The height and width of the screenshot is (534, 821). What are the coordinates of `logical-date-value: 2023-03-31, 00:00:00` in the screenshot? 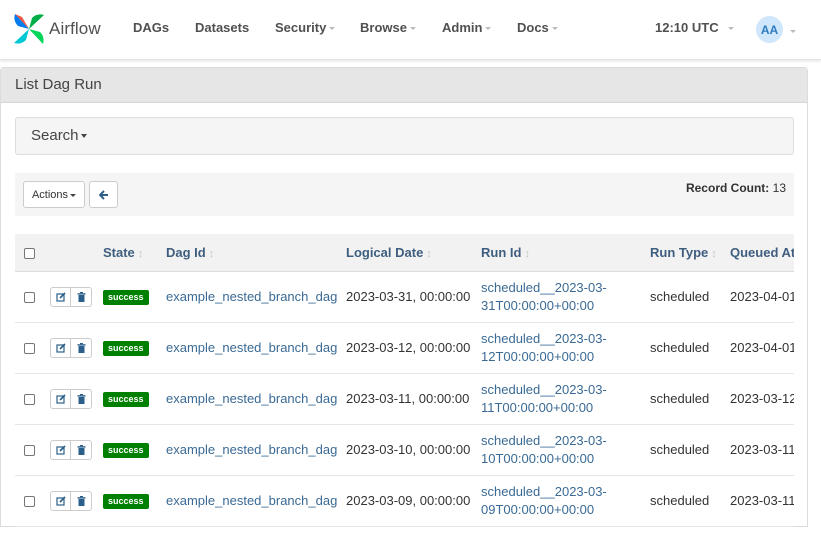 It's located at (408, 296).